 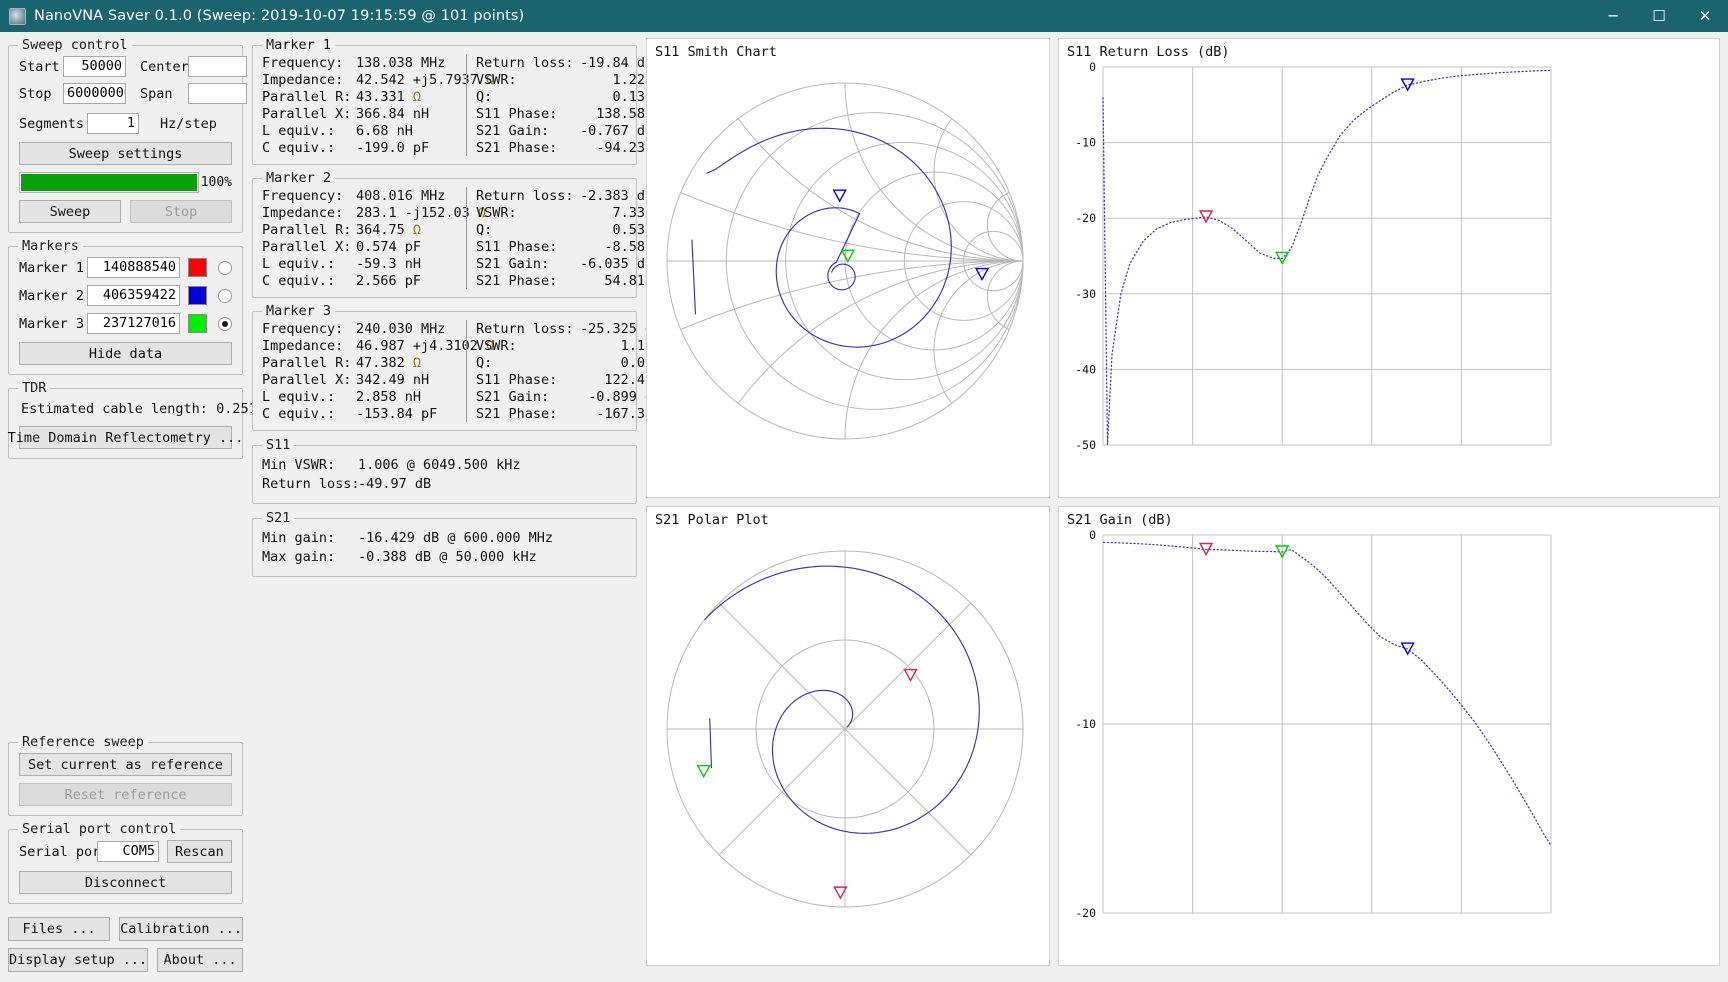 What do you see at coordinates (125, 794) in the screenshot?
I see `reset-reference-button: Reset reference` at bounding box center [125, 794].